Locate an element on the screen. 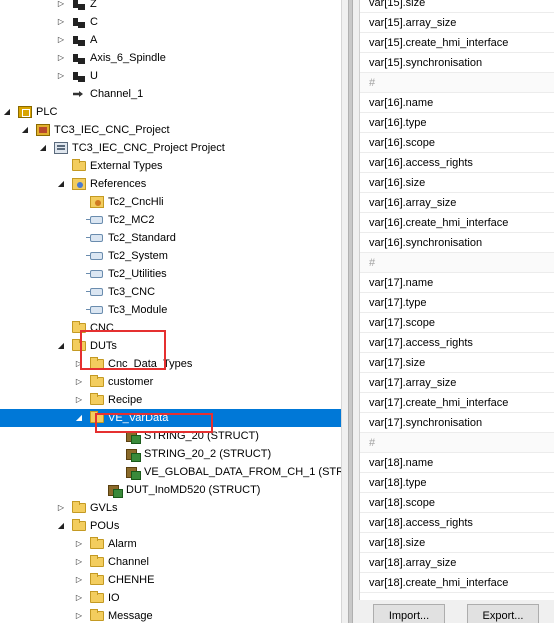  tree-item-io: ▷ IO is located at coordinates (170, 598).